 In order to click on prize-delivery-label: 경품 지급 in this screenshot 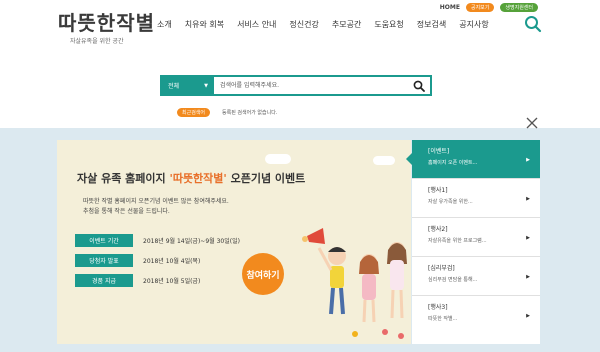, I will do `click(104, 280)`.